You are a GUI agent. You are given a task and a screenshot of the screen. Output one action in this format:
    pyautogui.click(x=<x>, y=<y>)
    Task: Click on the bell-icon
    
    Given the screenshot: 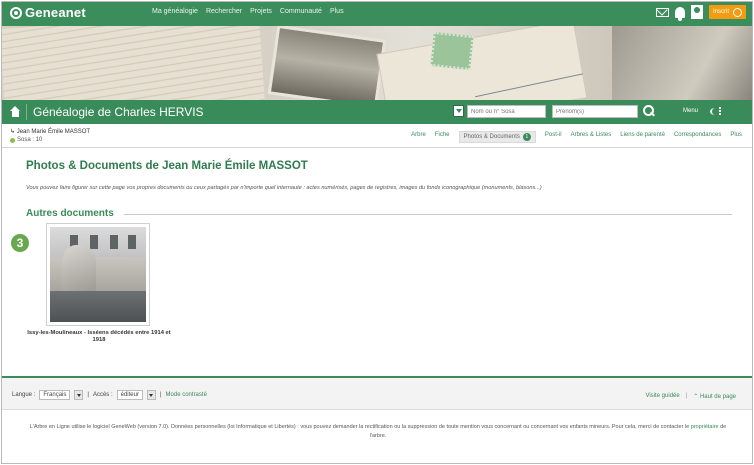 What is the action you would take?
    pyautogui.click(x=679, y=13)
    